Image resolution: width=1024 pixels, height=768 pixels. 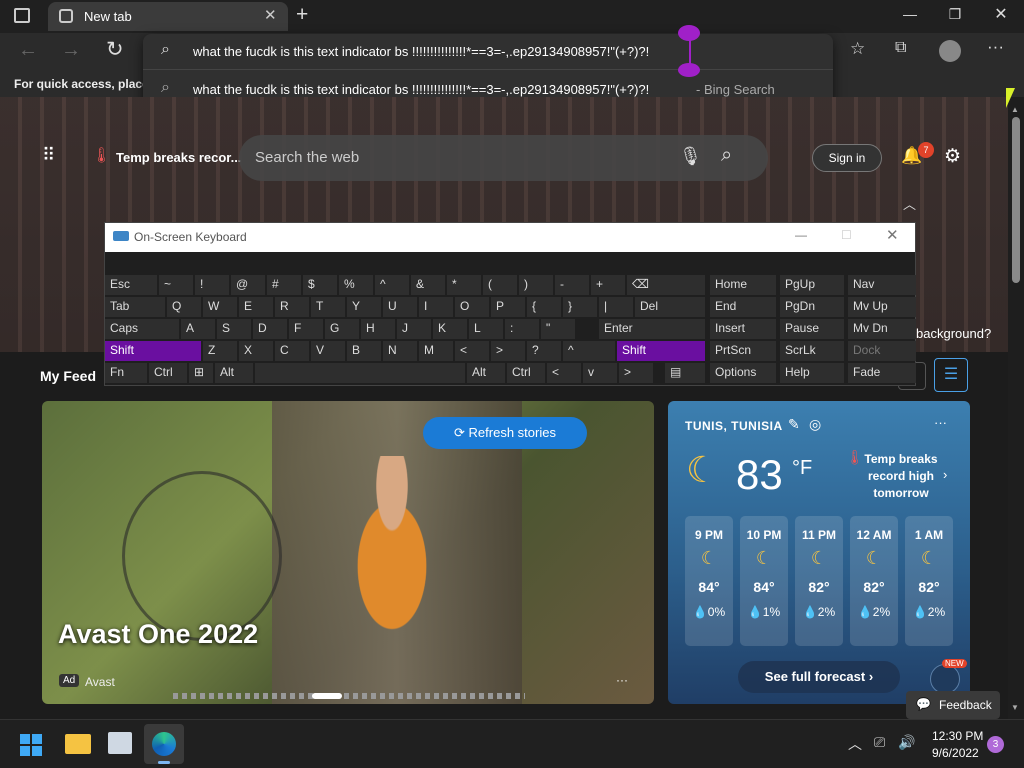 I want to click on network-icon: ⎚, so click(x=879, y=742).